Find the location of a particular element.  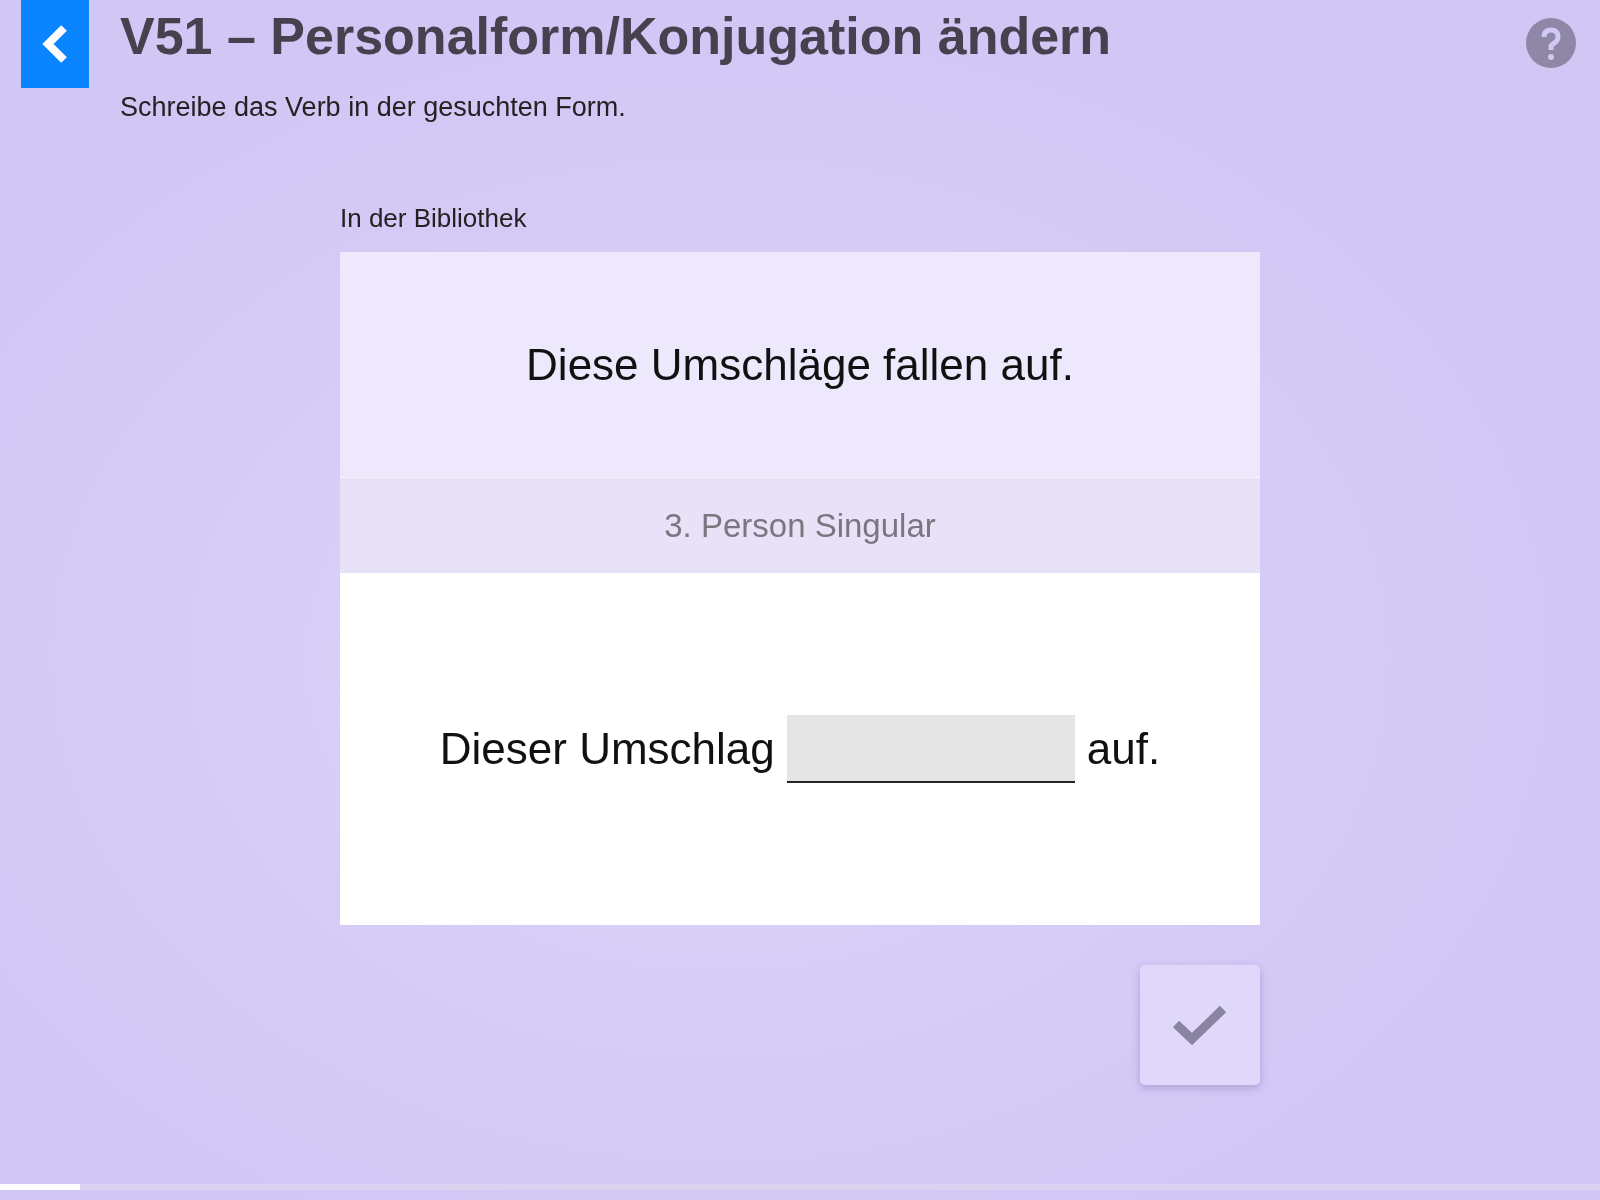

answer-field is located at coordinates (930, 749).